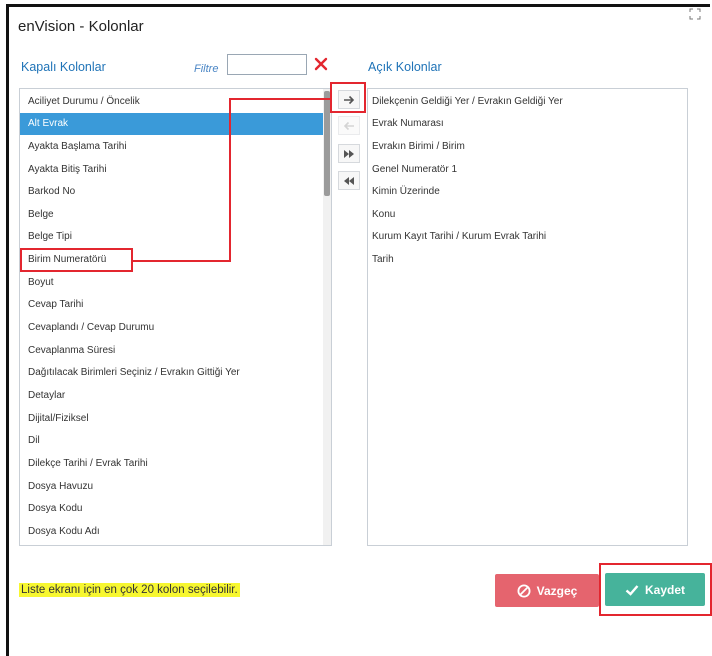  I want to click on list-item: Ayakta Bitiş Tarihi, so click(171, 170).